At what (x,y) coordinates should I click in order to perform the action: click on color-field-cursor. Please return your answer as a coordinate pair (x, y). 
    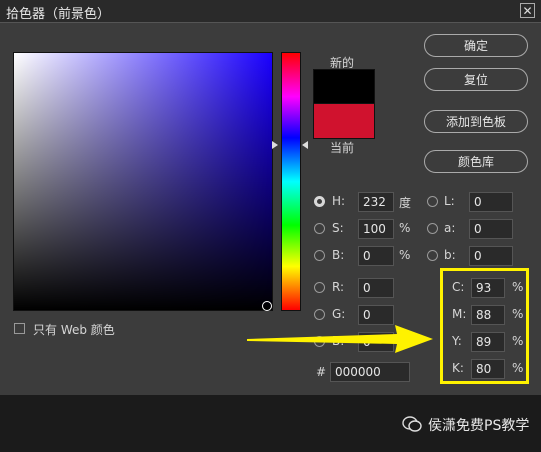
    Looking at the image, I should click on (267, 306).